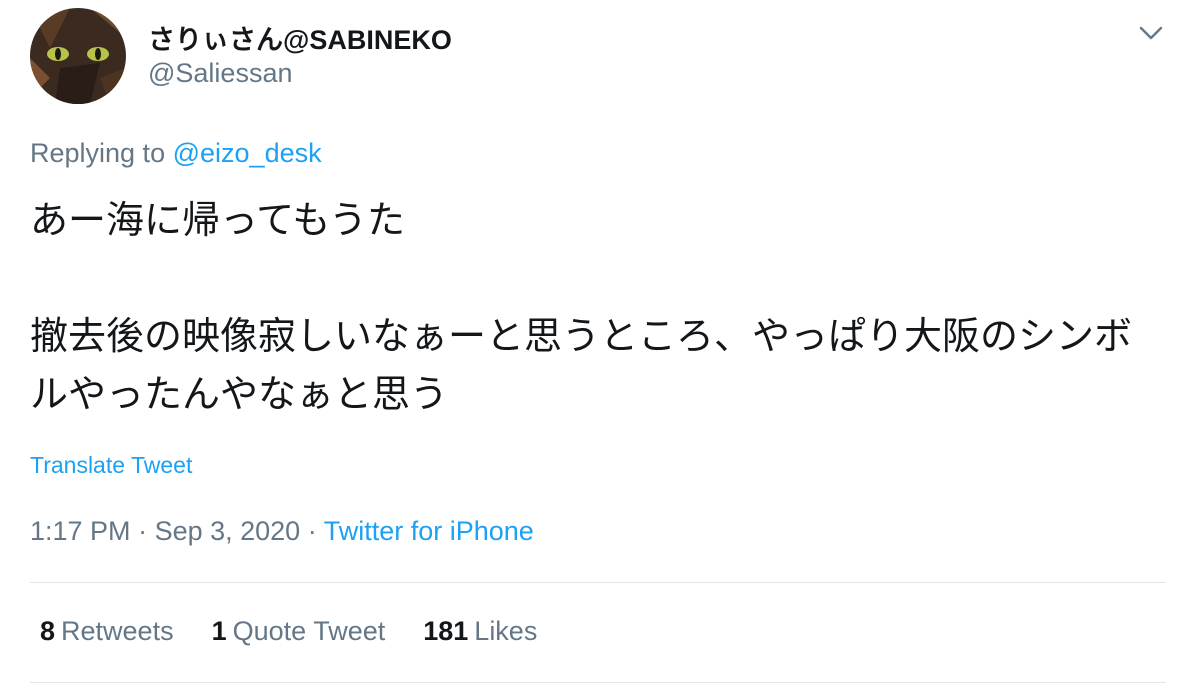 This screenshot has height=686, width=1196. What do you see at coordinates (80, 531) in the screenshot?
I see `tweet-time: 1:17 PM` at bounding box center [80, 531].